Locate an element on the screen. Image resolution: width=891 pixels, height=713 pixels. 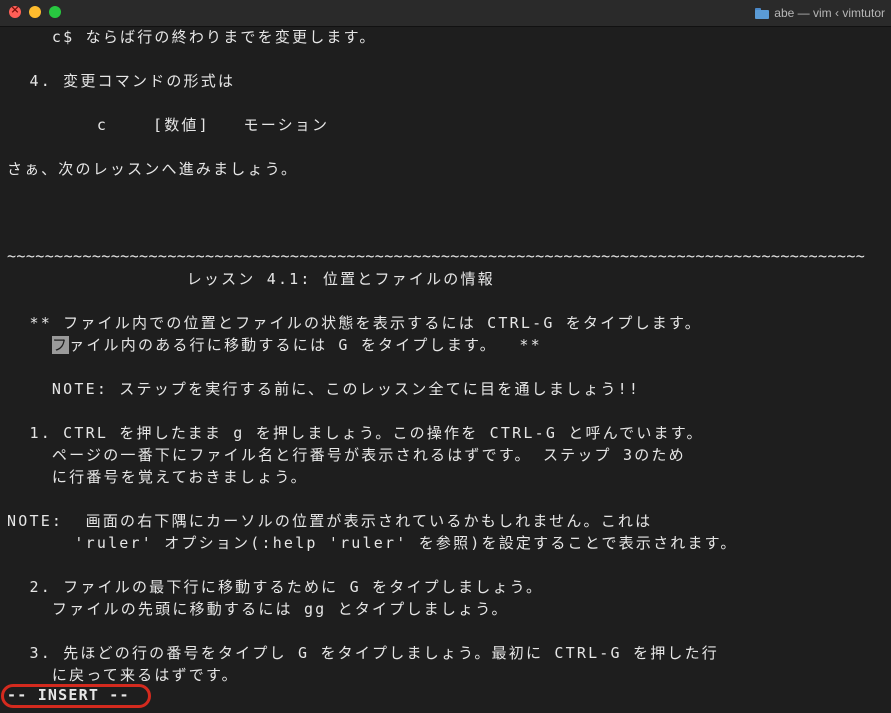
text-line: c [数値] モーション is located at coordinates (168, 125).